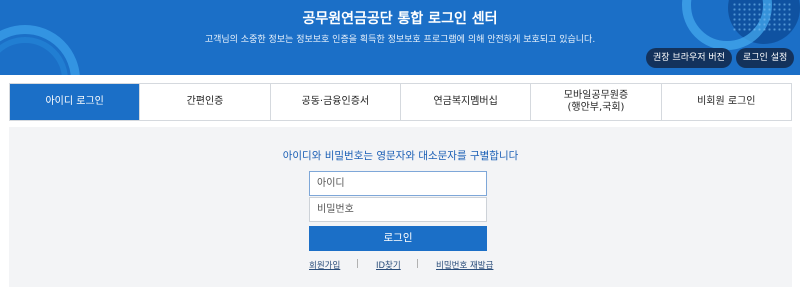  I want to click on page-title: 공무원연금공단 통합 로그인 센터, so click(400, 19).